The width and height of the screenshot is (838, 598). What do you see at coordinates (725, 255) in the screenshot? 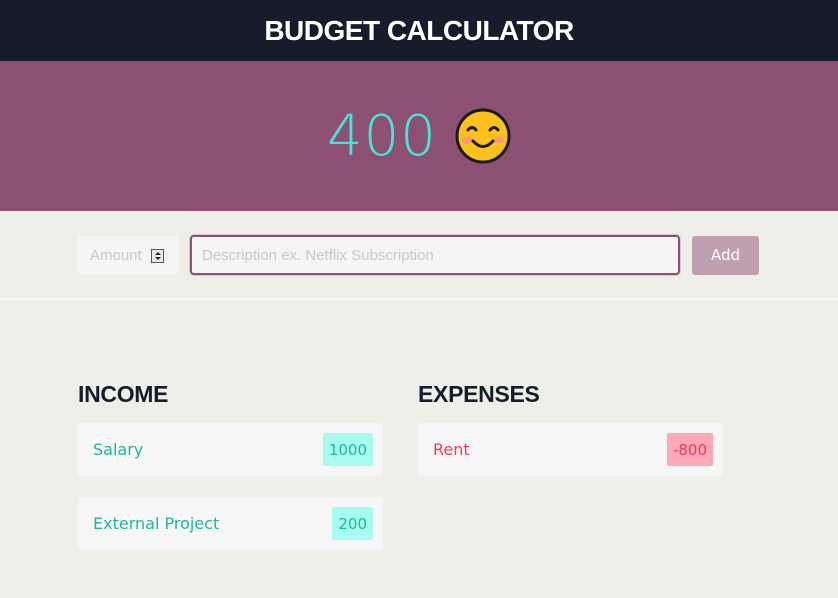
I see `add-button: Add` at bounding box center [725, 255].